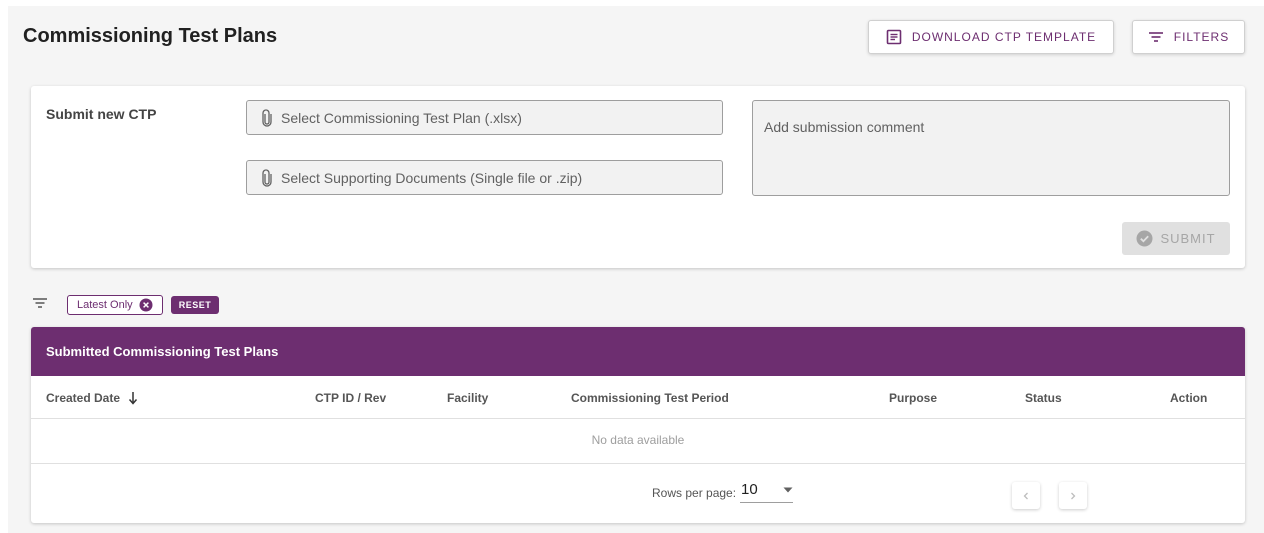 The image size is (1264, 533). I want to click on arrow-down-icon, so click(133, 398).